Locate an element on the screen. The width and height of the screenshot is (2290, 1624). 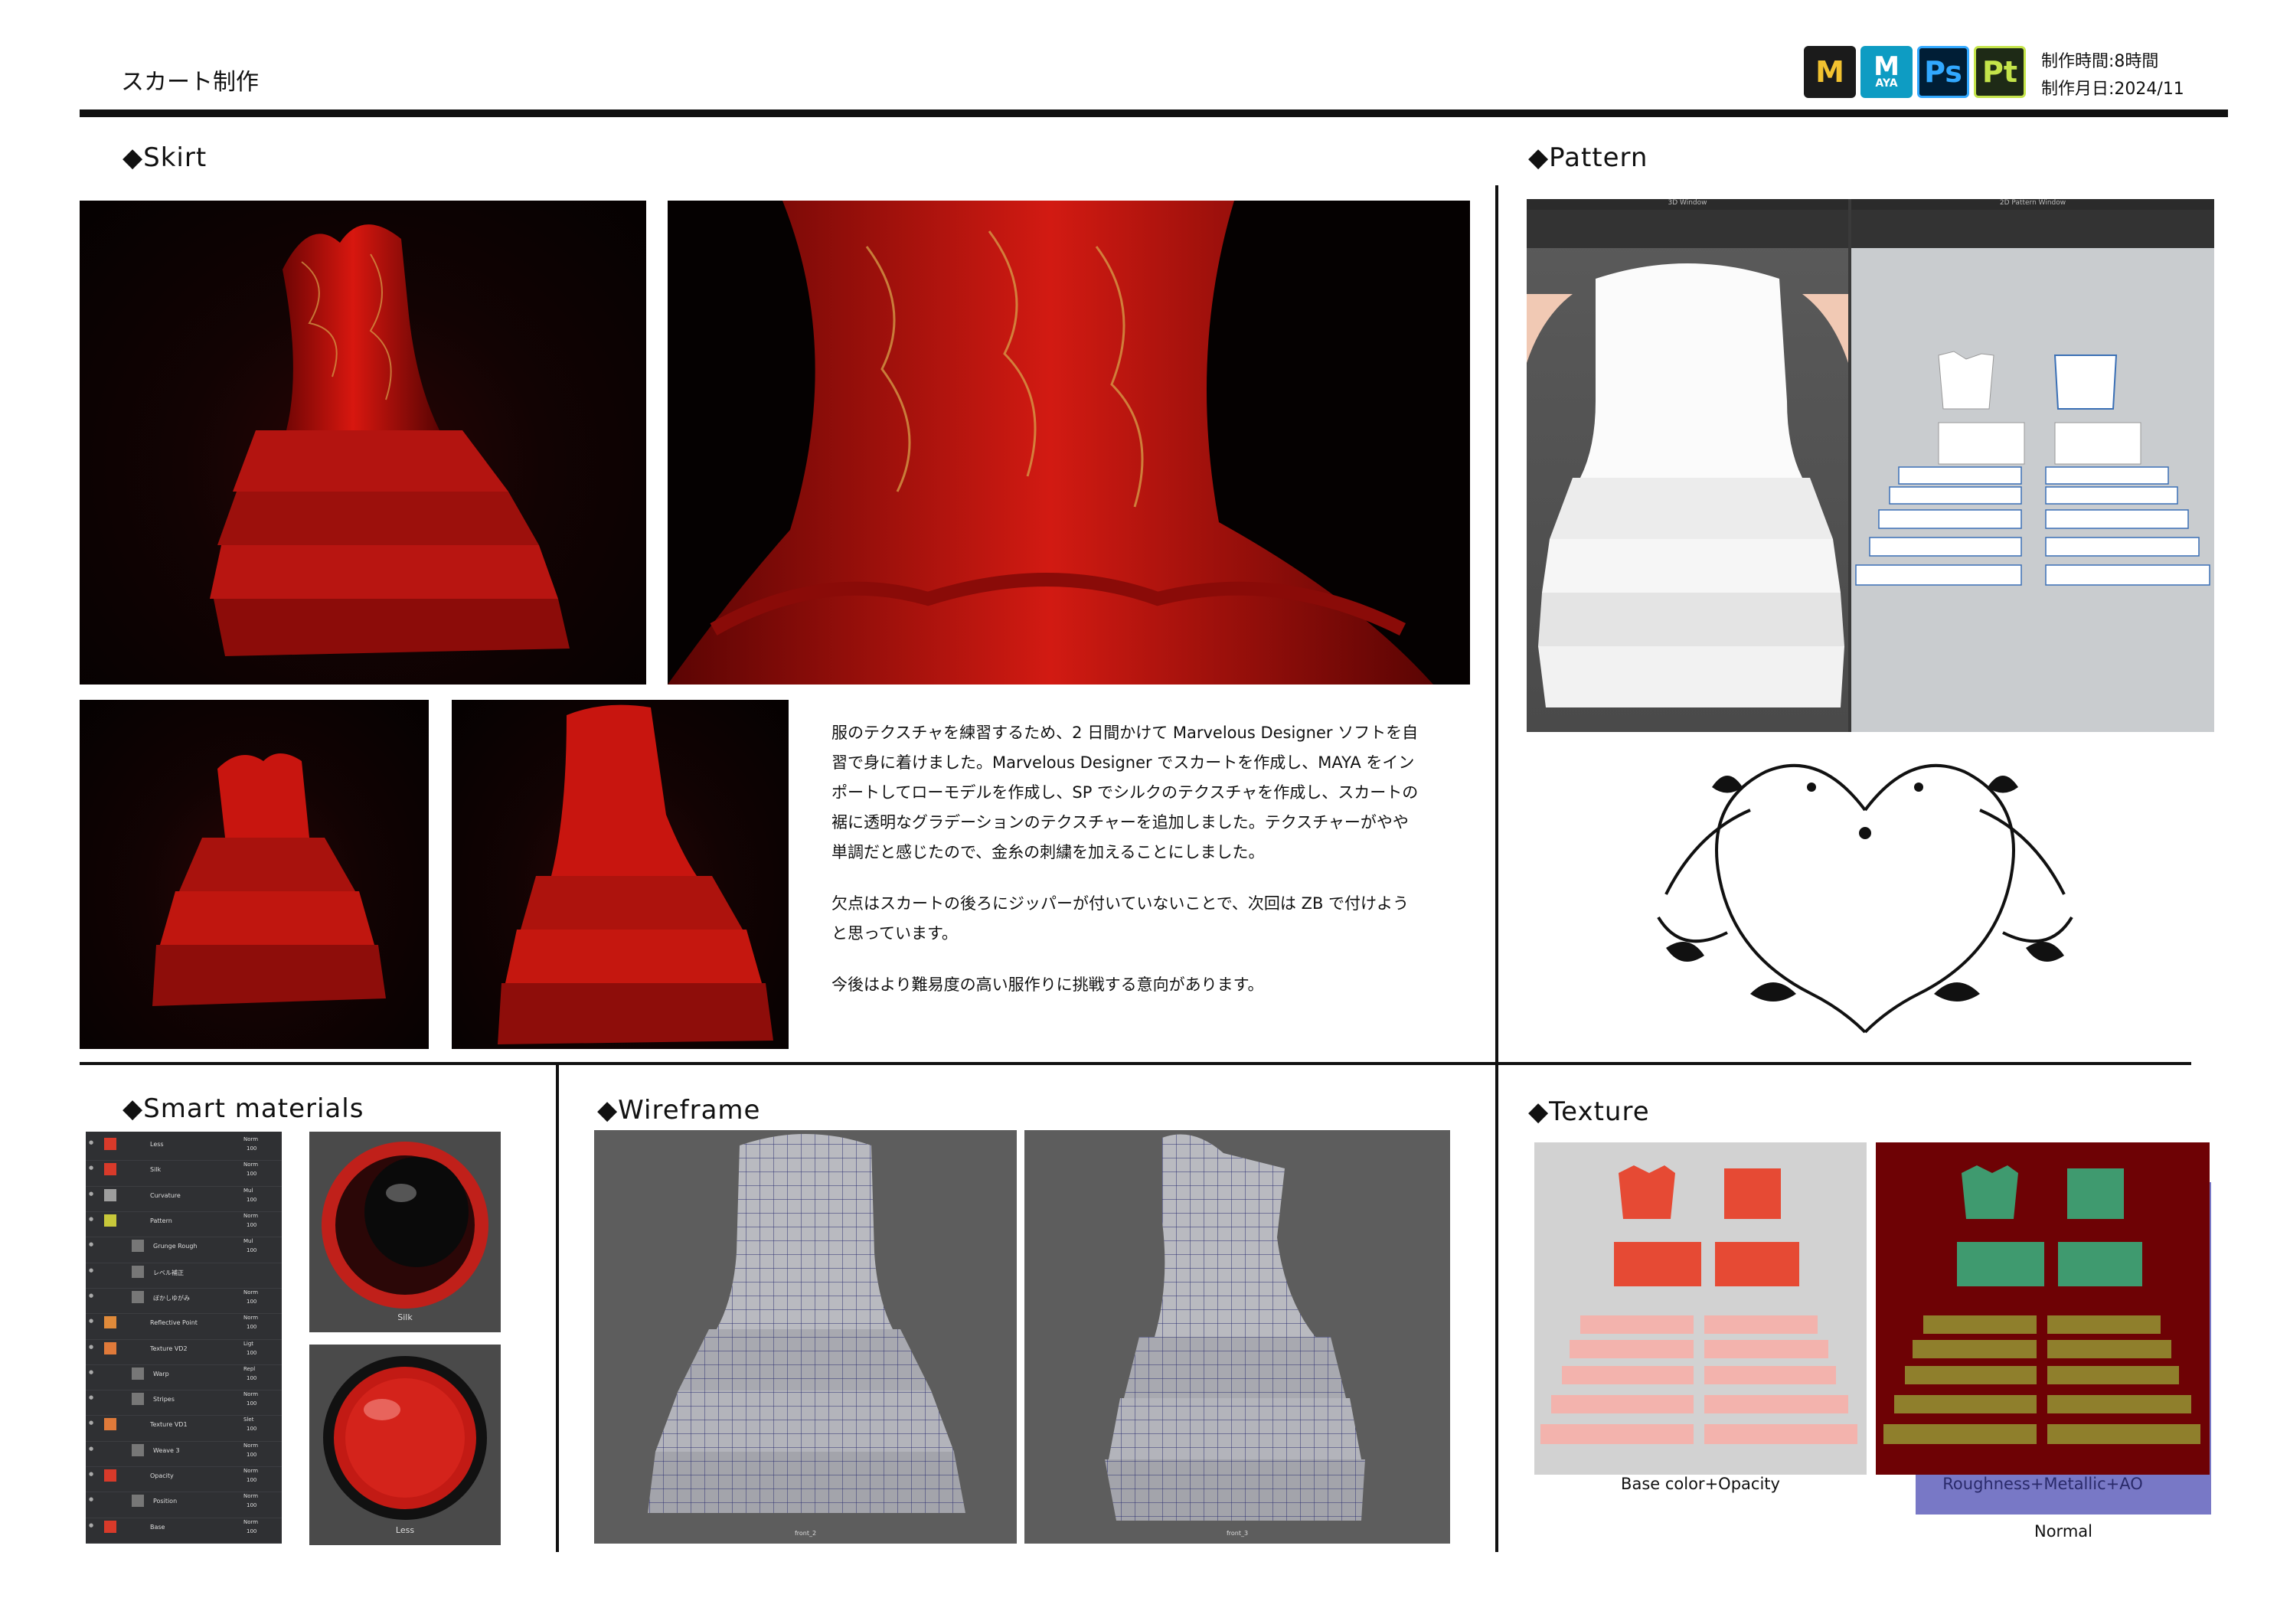
layer-blend-mode: Slet is located at coordinates (248, 1420).